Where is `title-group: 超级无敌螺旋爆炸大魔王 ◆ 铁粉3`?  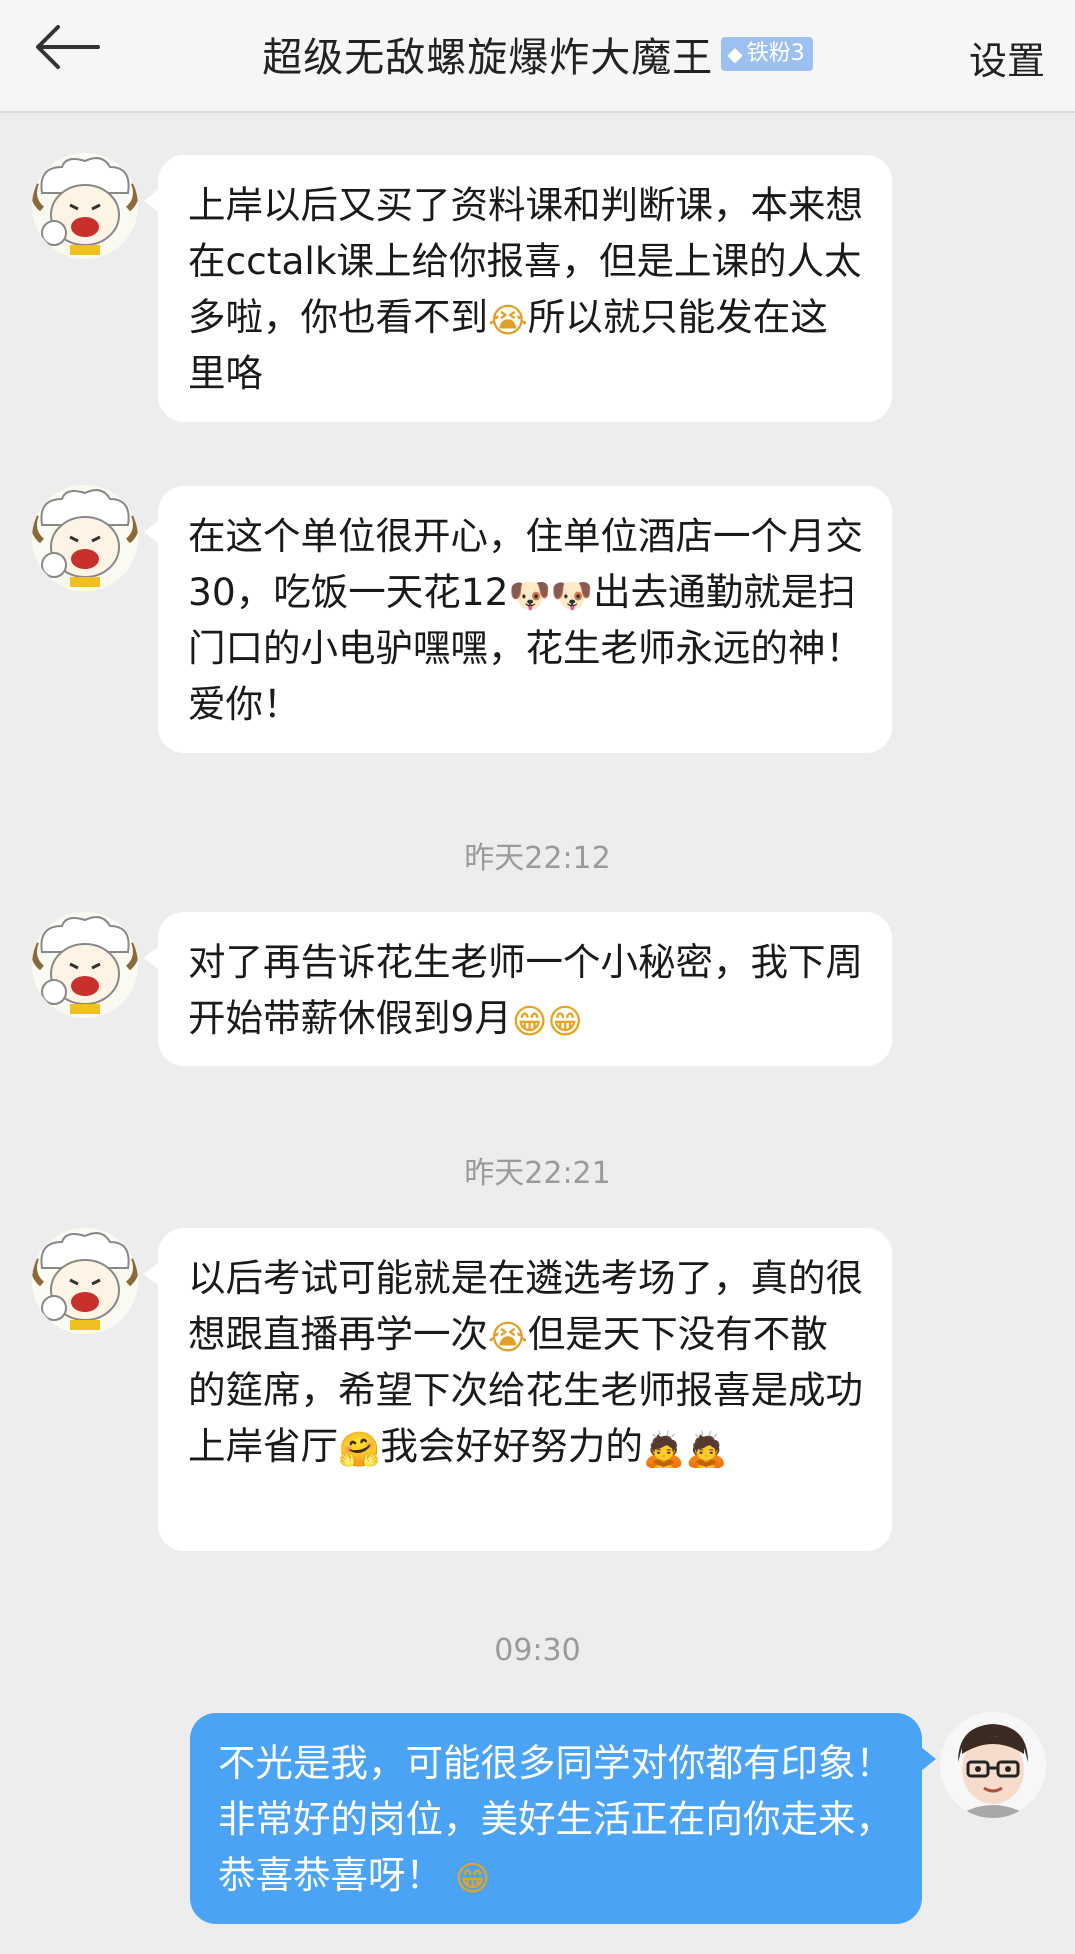 title-group: 超级无敌螺旋爆炸大魔王 ◆ 铁粉3 is located at coordinates (537, 54).